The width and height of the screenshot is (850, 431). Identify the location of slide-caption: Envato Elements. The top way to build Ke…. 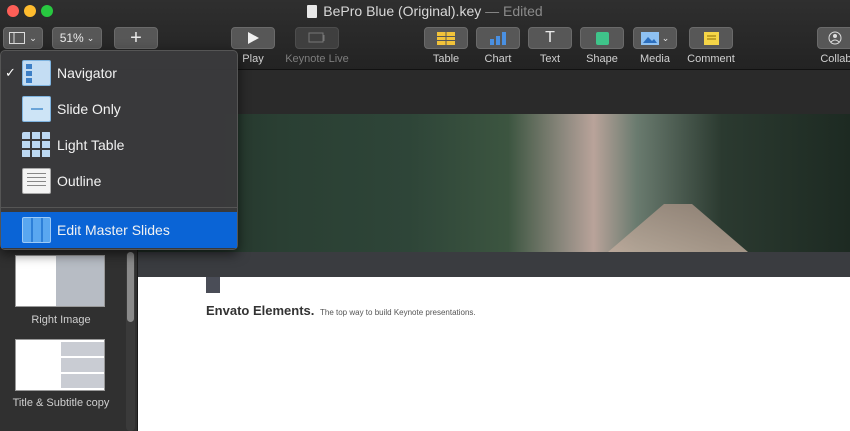
(341, 310).